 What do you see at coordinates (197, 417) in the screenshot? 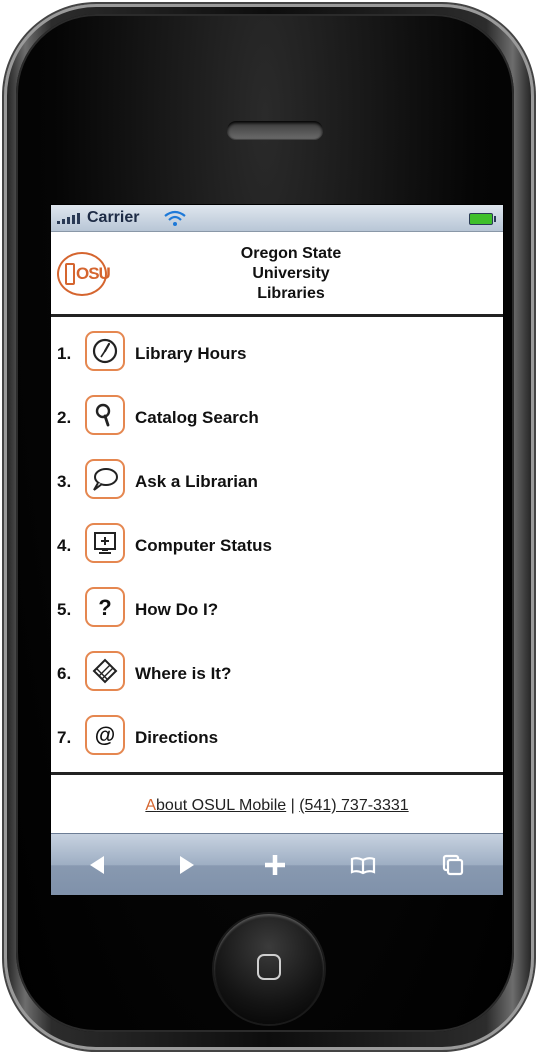
I see `menu-item-label: Catalog Search` at bounding box center [197, 417].